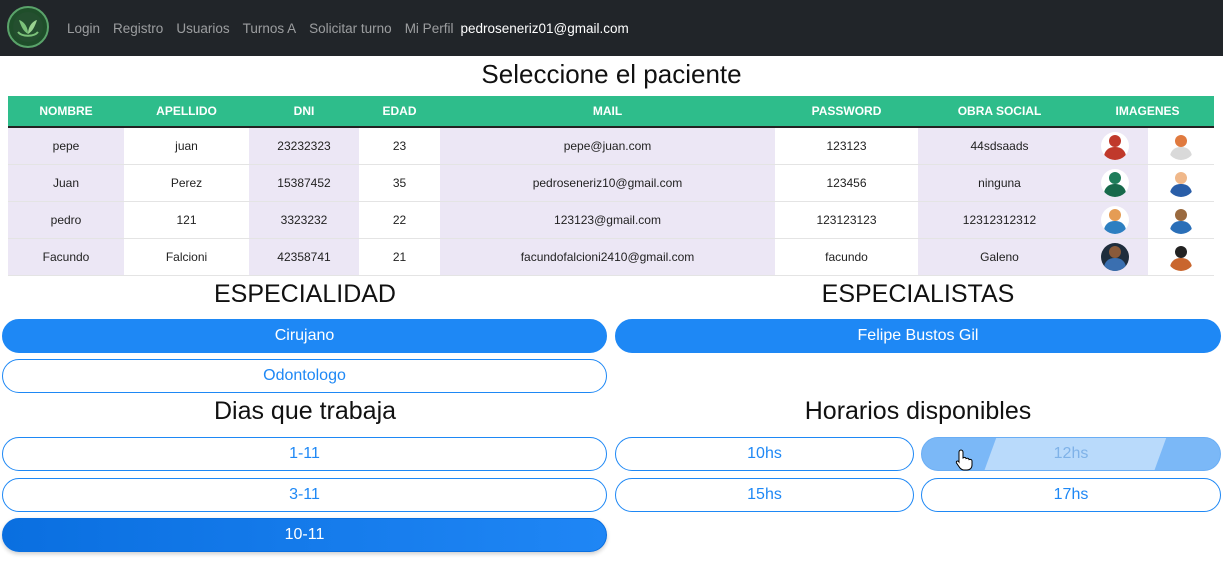  I want to click on cell-obra-social: Galeno, so click(999, 257).